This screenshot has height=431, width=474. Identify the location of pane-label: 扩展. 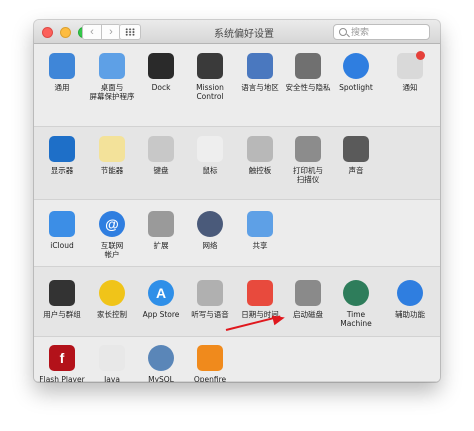
(161, 245).